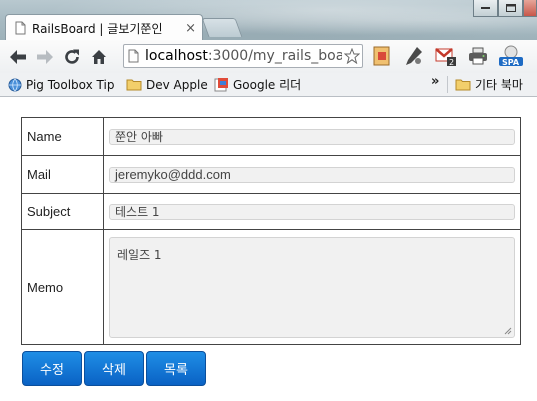 This screenshot has width=537, height=401. I want to click on maximize-icon, so click(510, 8).